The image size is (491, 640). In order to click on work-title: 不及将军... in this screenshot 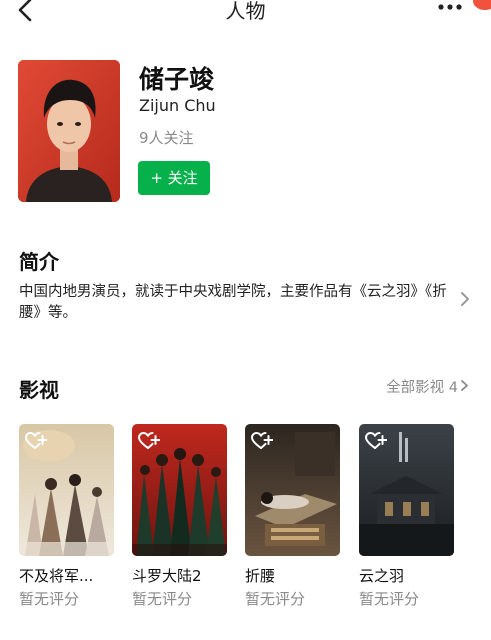, I will do `click(56, 576)`.